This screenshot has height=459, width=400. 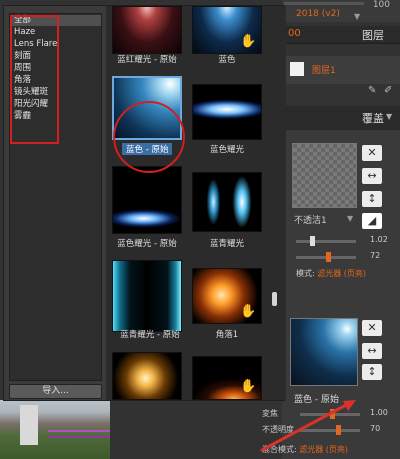 I want to click on flare-thumbnail, so click(x=324, y=352).